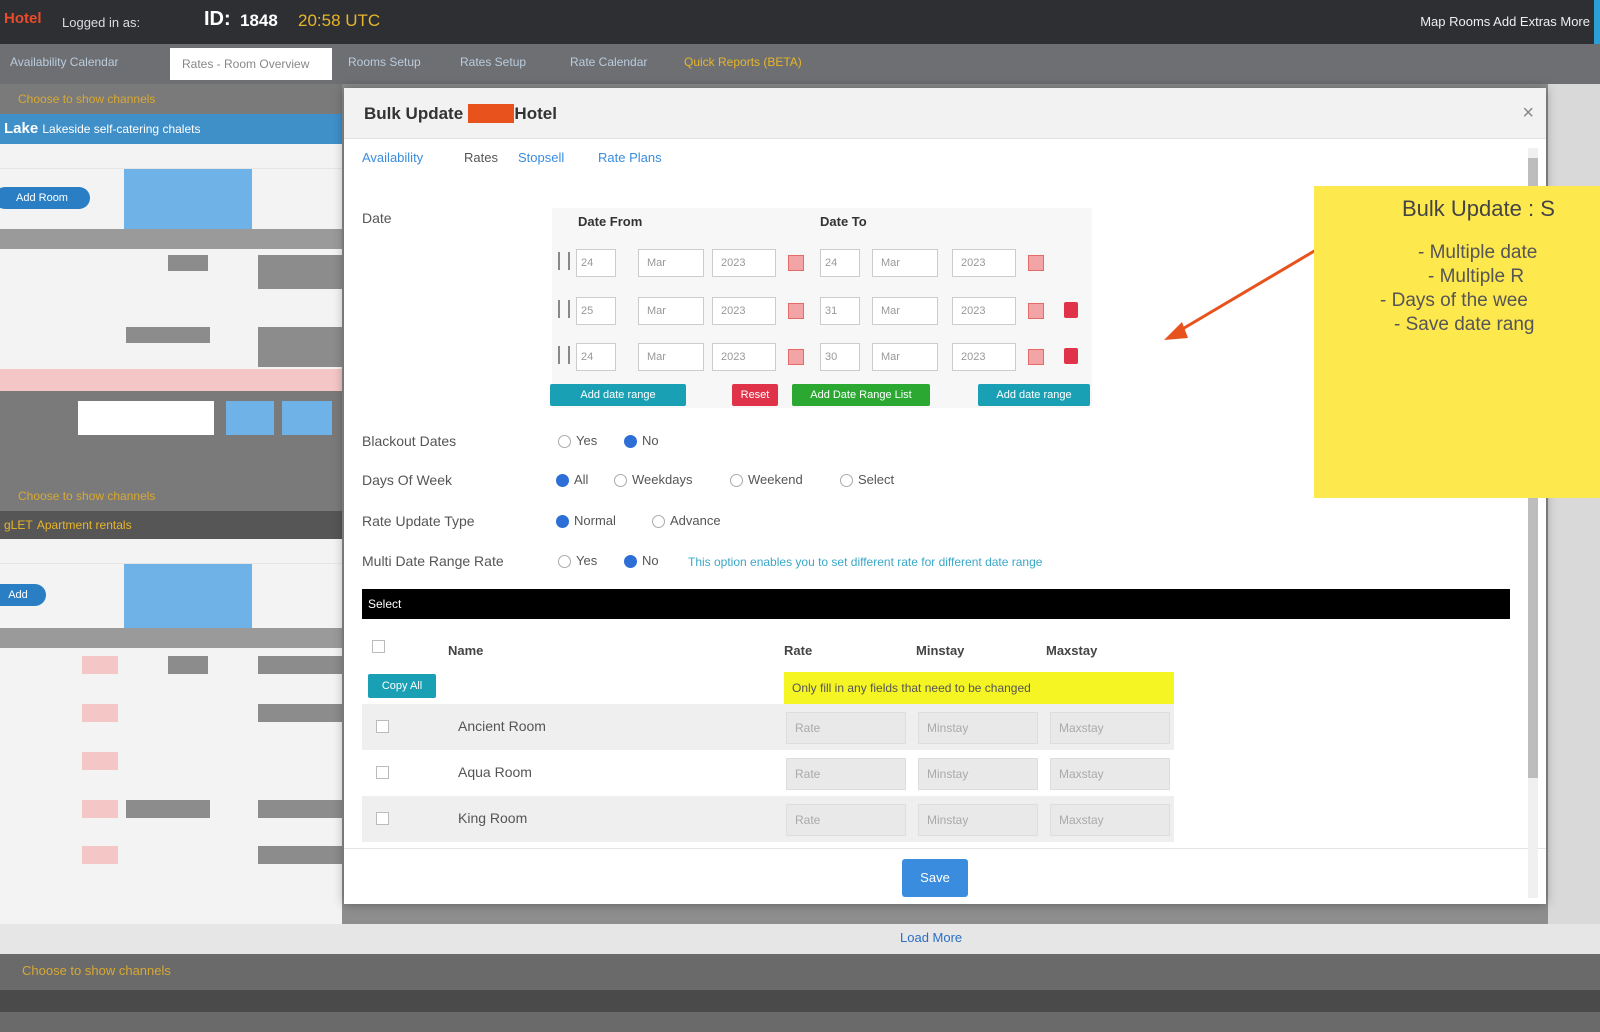  I want to click on tab-rates-setup: Rates Setup, so click(493, 62).